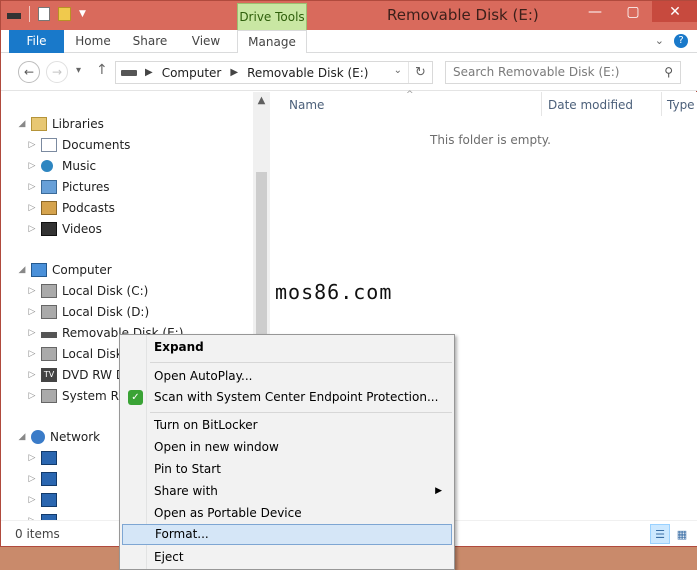 The height and width of the screenshot is (570, 697). What do you see at coordinates (306, 105) in the screenshot?
I see `column-header-name: Name` at bounding box center [306, 105].